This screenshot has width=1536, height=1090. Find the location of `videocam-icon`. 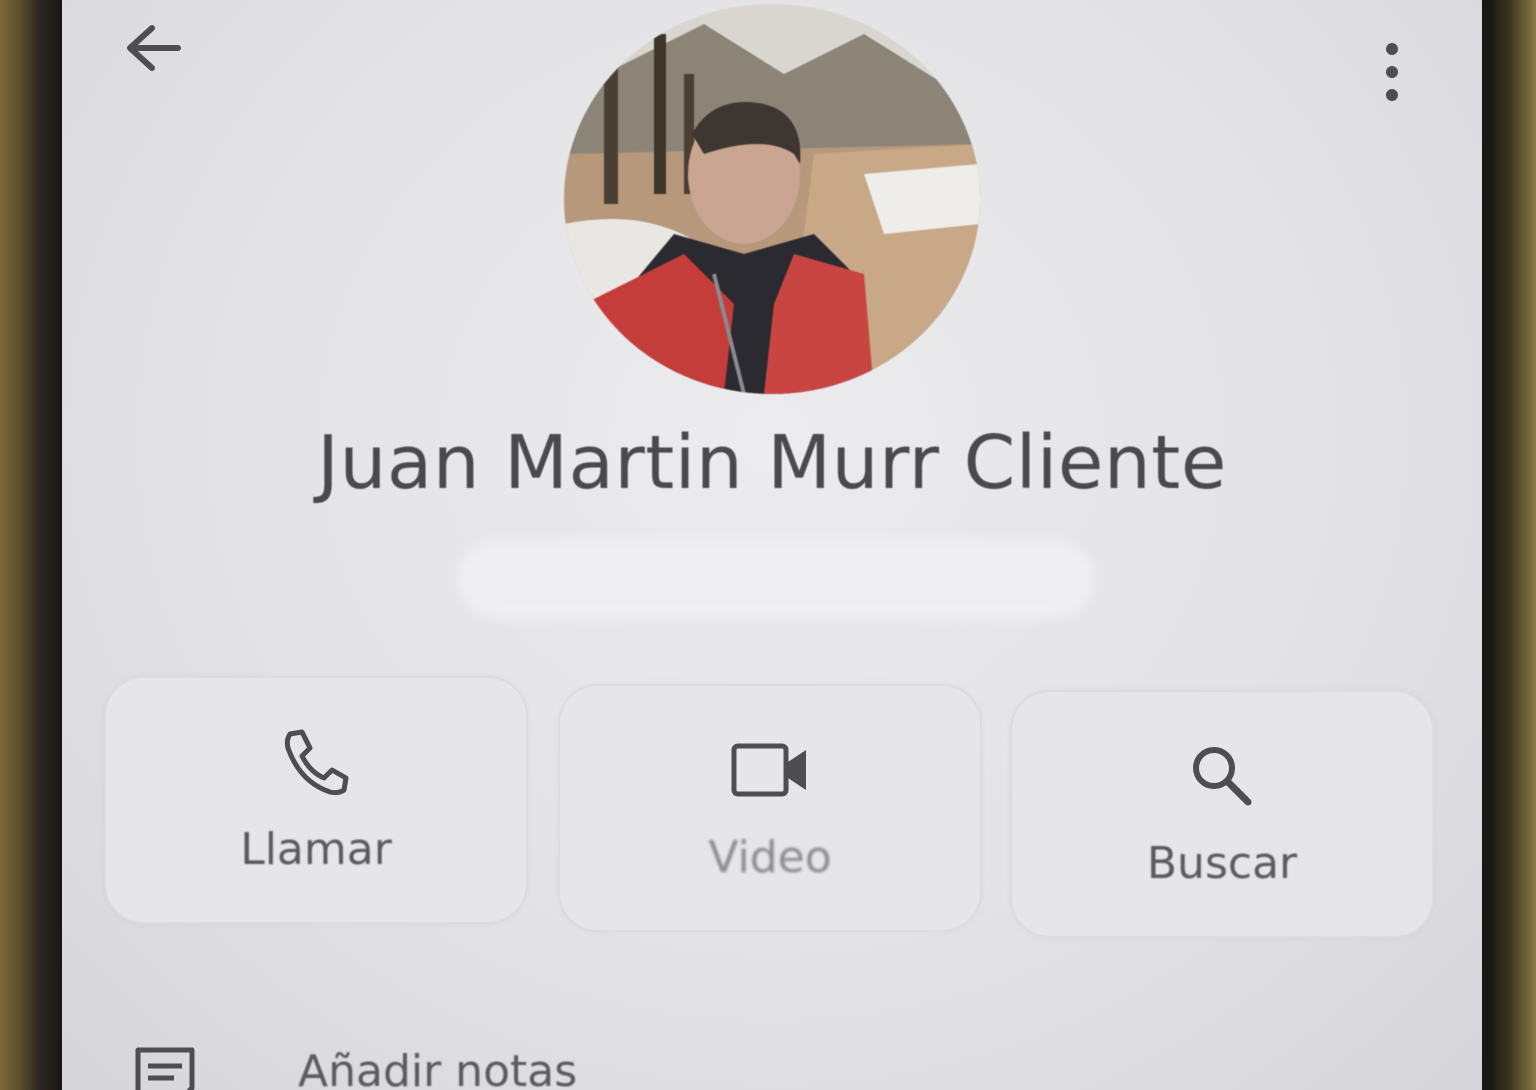

videocam-icon is located at coordinates (768, 770).